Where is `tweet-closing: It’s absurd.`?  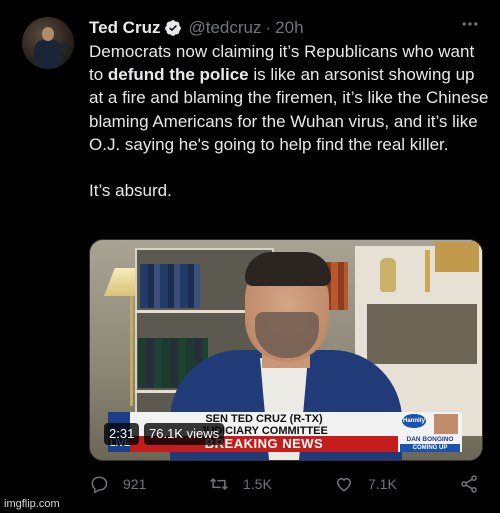
tweet-closing: It’s absurd. is located at coordinates (130, 191).